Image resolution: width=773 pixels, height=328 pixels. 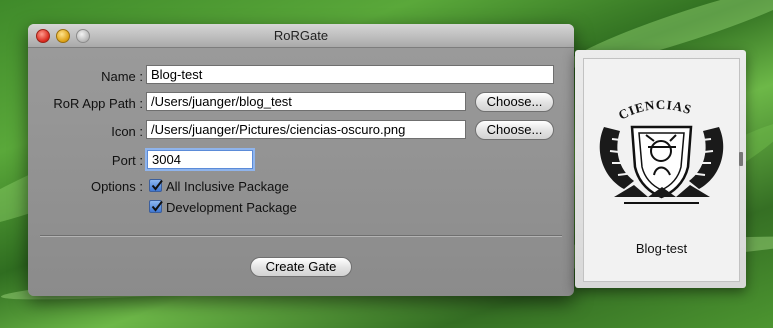 I want to click on development-package-checkbox, so click(x=156, y=206).